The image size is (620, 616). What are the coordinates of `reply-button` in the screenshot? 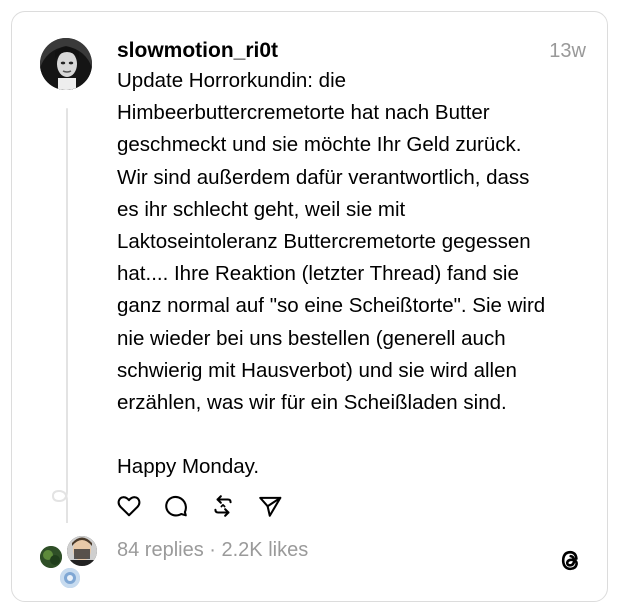 It's located at (176, 506).